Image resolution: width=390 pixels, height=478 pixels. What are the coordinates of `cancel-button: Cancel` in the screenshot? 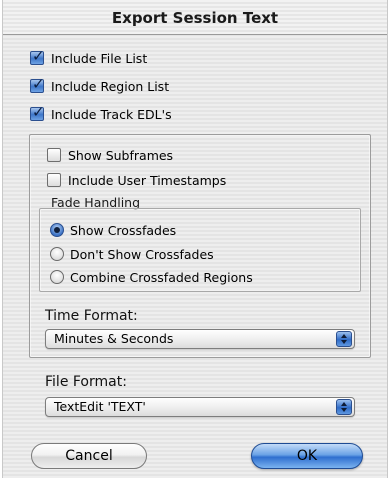 It's located at (89, 456).